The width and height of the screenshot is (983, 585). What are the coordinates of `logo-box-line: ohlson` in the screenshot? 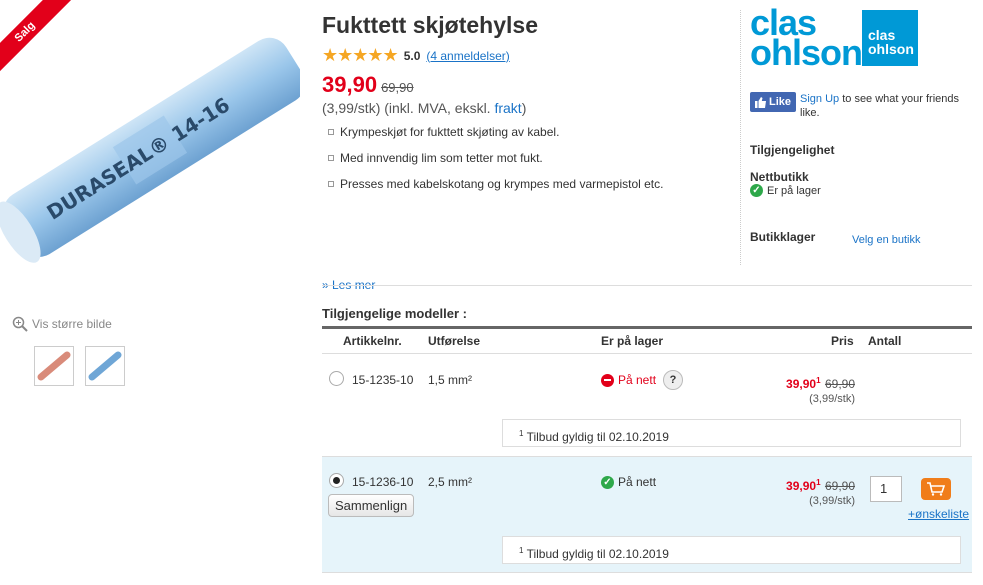 It's located at (891, 49).